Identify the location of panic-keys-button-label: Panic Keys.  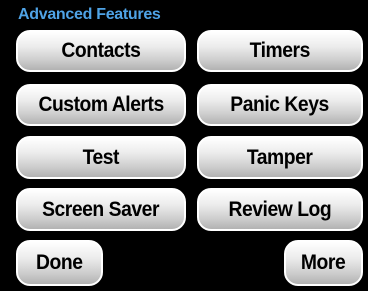
(280, 104).